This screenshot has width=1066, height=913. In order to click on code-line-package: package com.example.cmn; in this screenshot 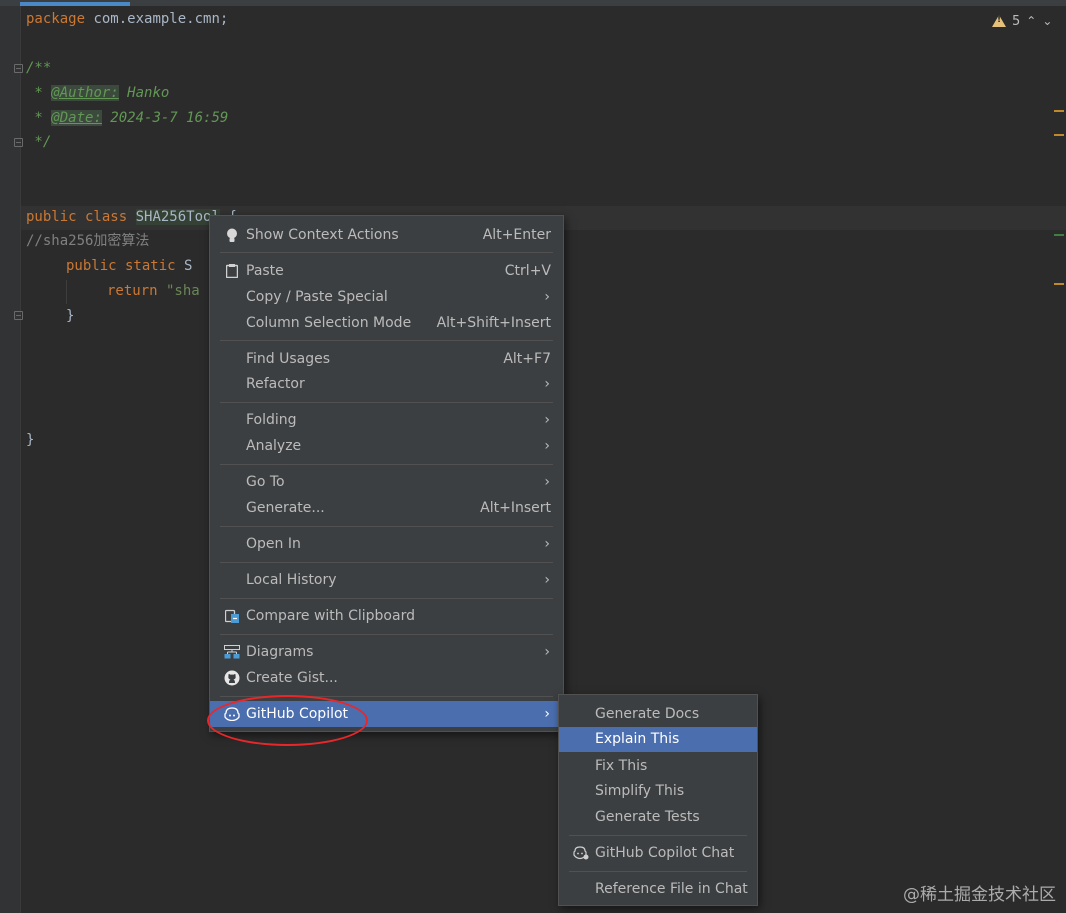, I will do `click(127, 19)`.